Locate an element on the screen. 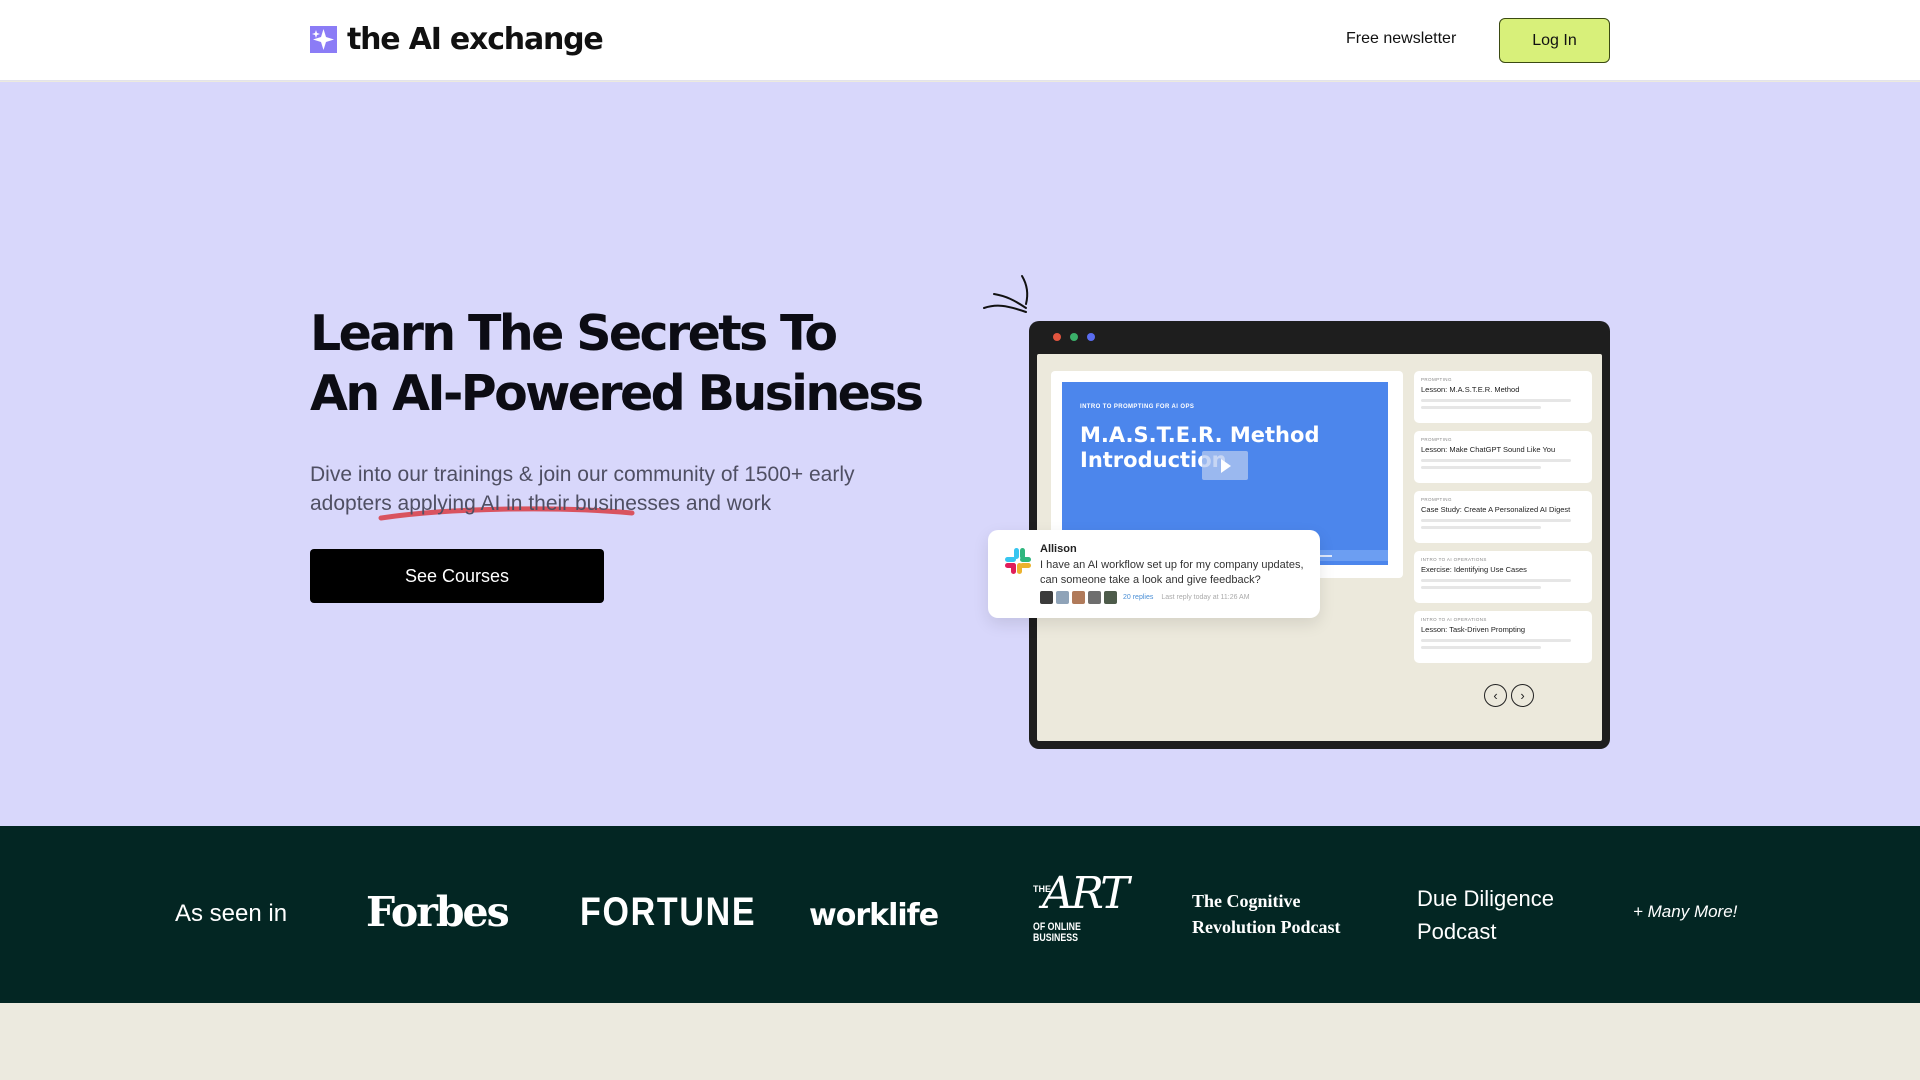  art-logo-subtitle: OF ONLINE BUSINESS is located at coordinates (1057, 932).